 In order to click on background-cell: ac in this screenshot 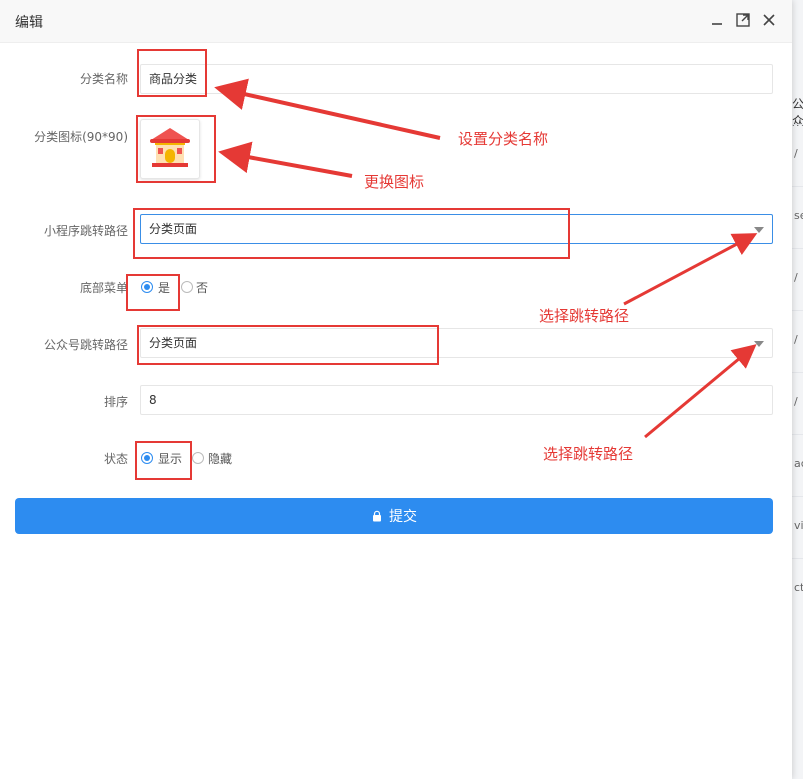, I will do `click(797, 465)`.